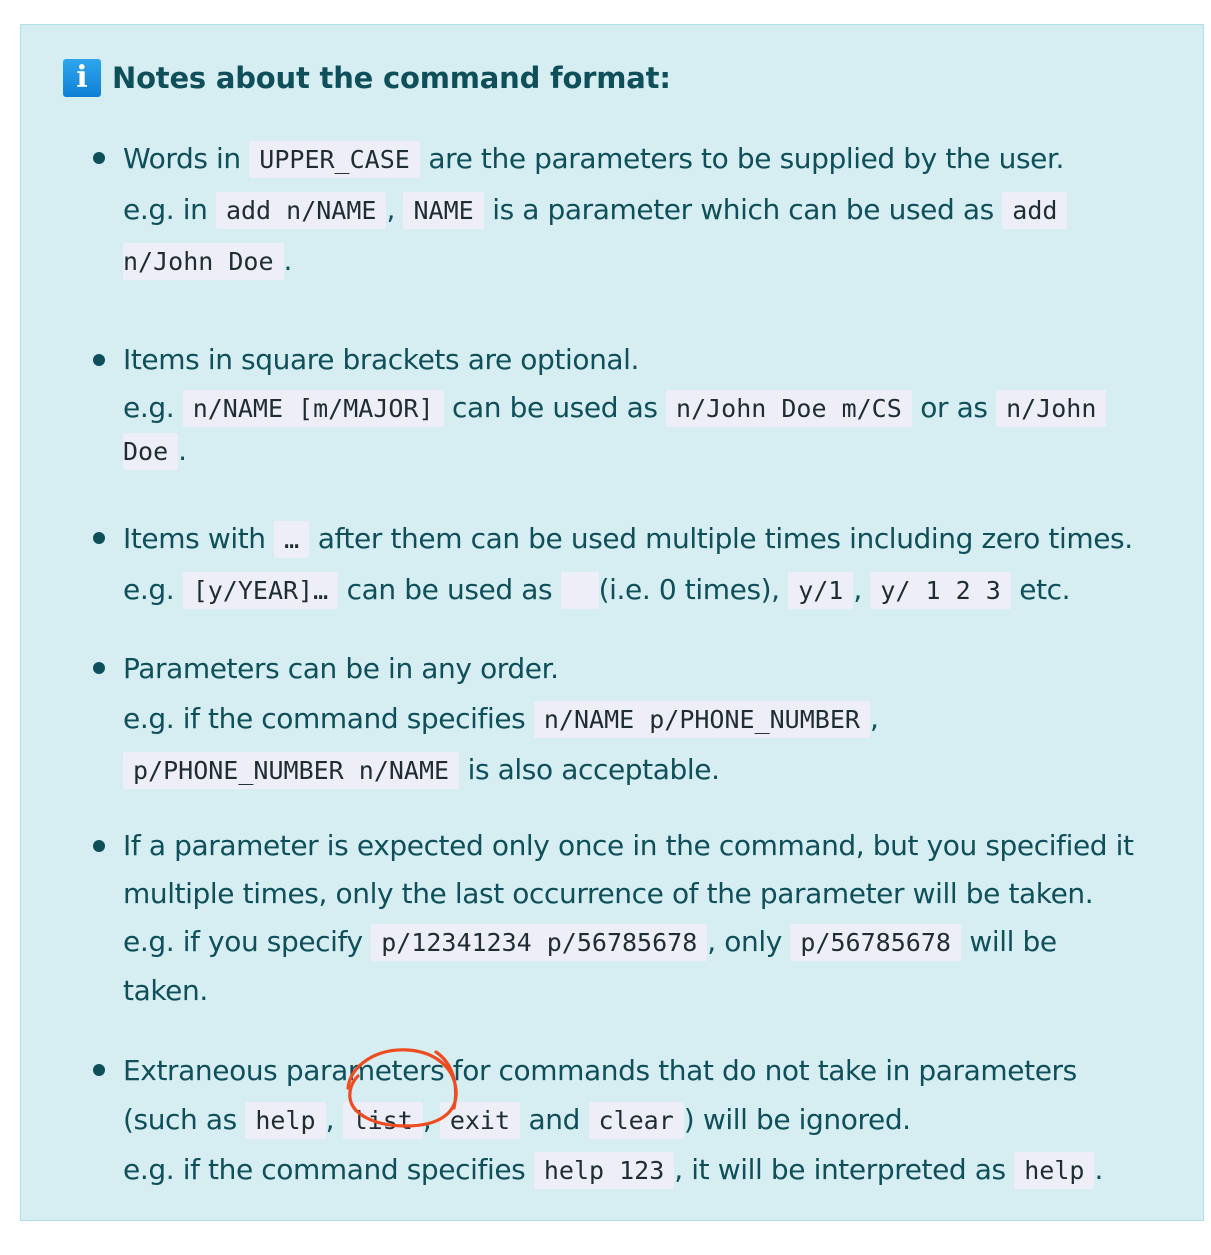 The width and height of the screenshot is (1211, 1255). I want to click on inline-code: y/1, so click(821, 590).